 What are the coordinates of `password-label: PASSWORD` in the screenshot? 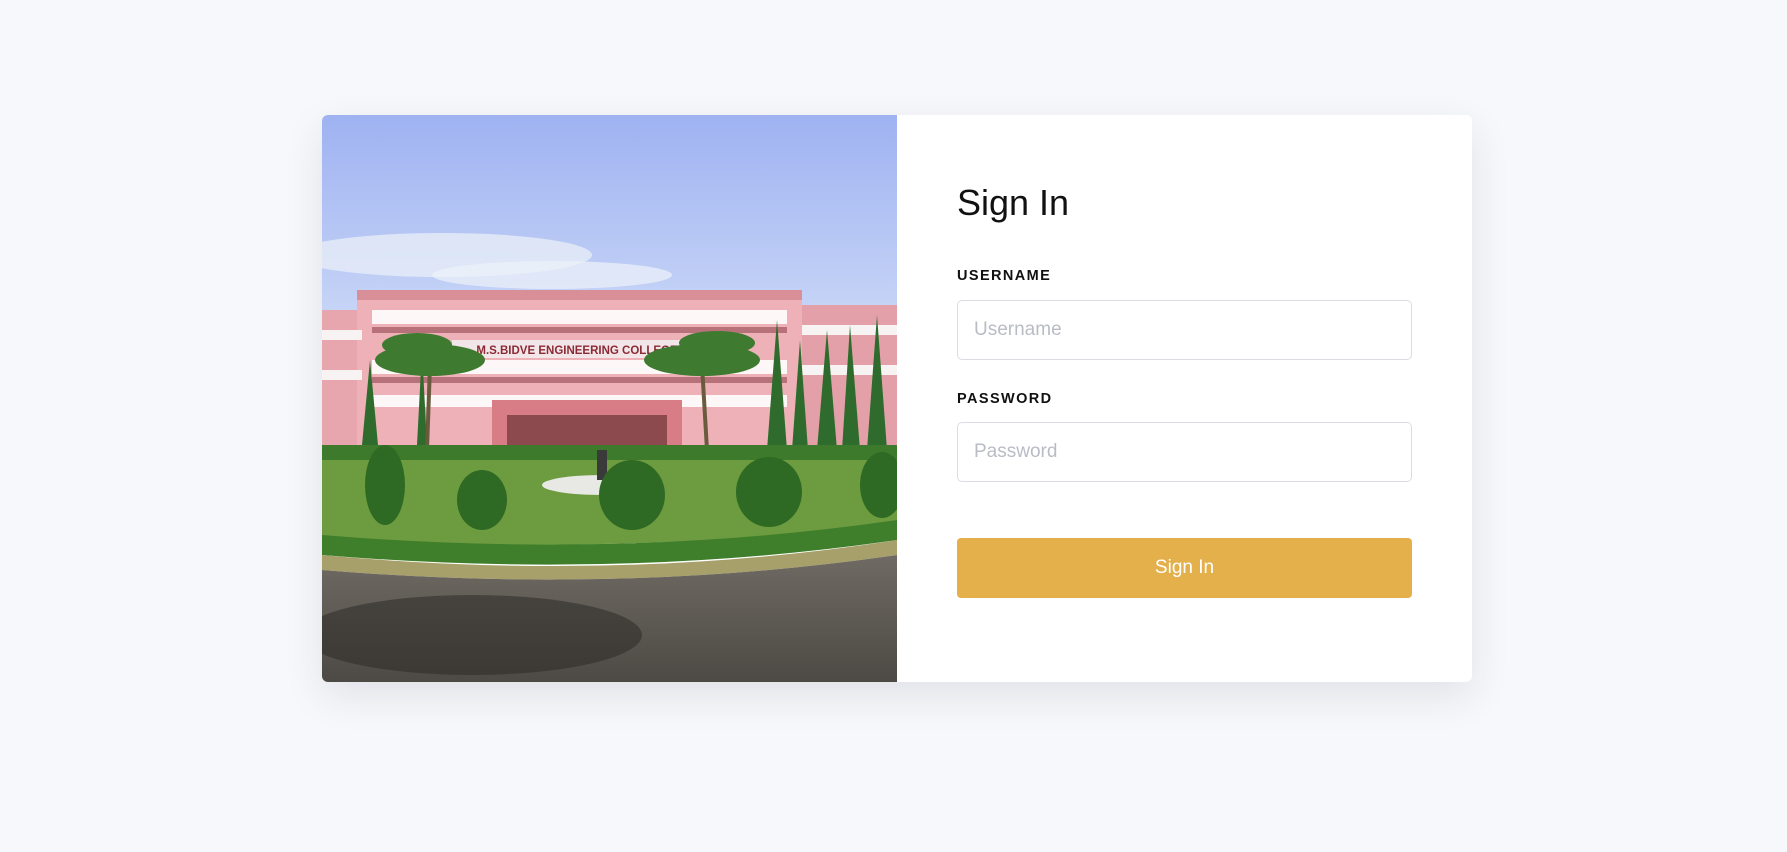 It's located at (1005, 398).